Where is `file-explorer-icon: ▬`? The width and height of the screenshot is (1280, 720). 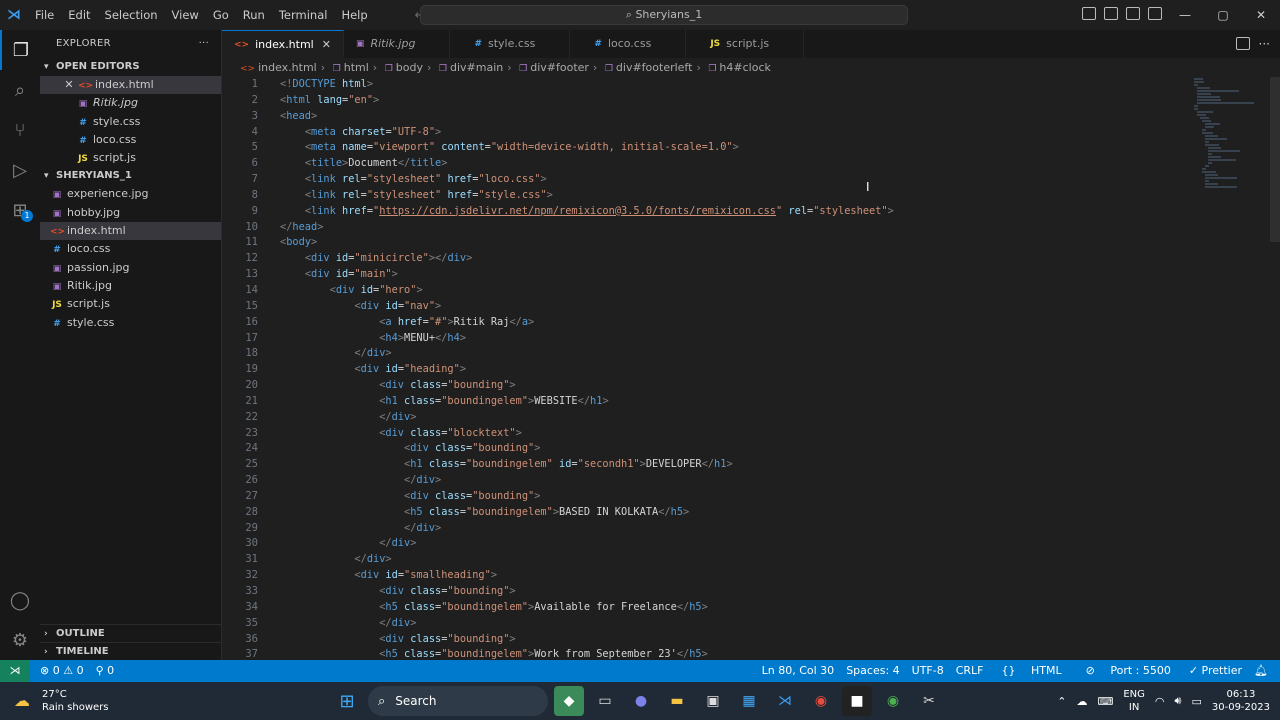 file-explorer-icon: ▬ is located at coordinates (677, 701).